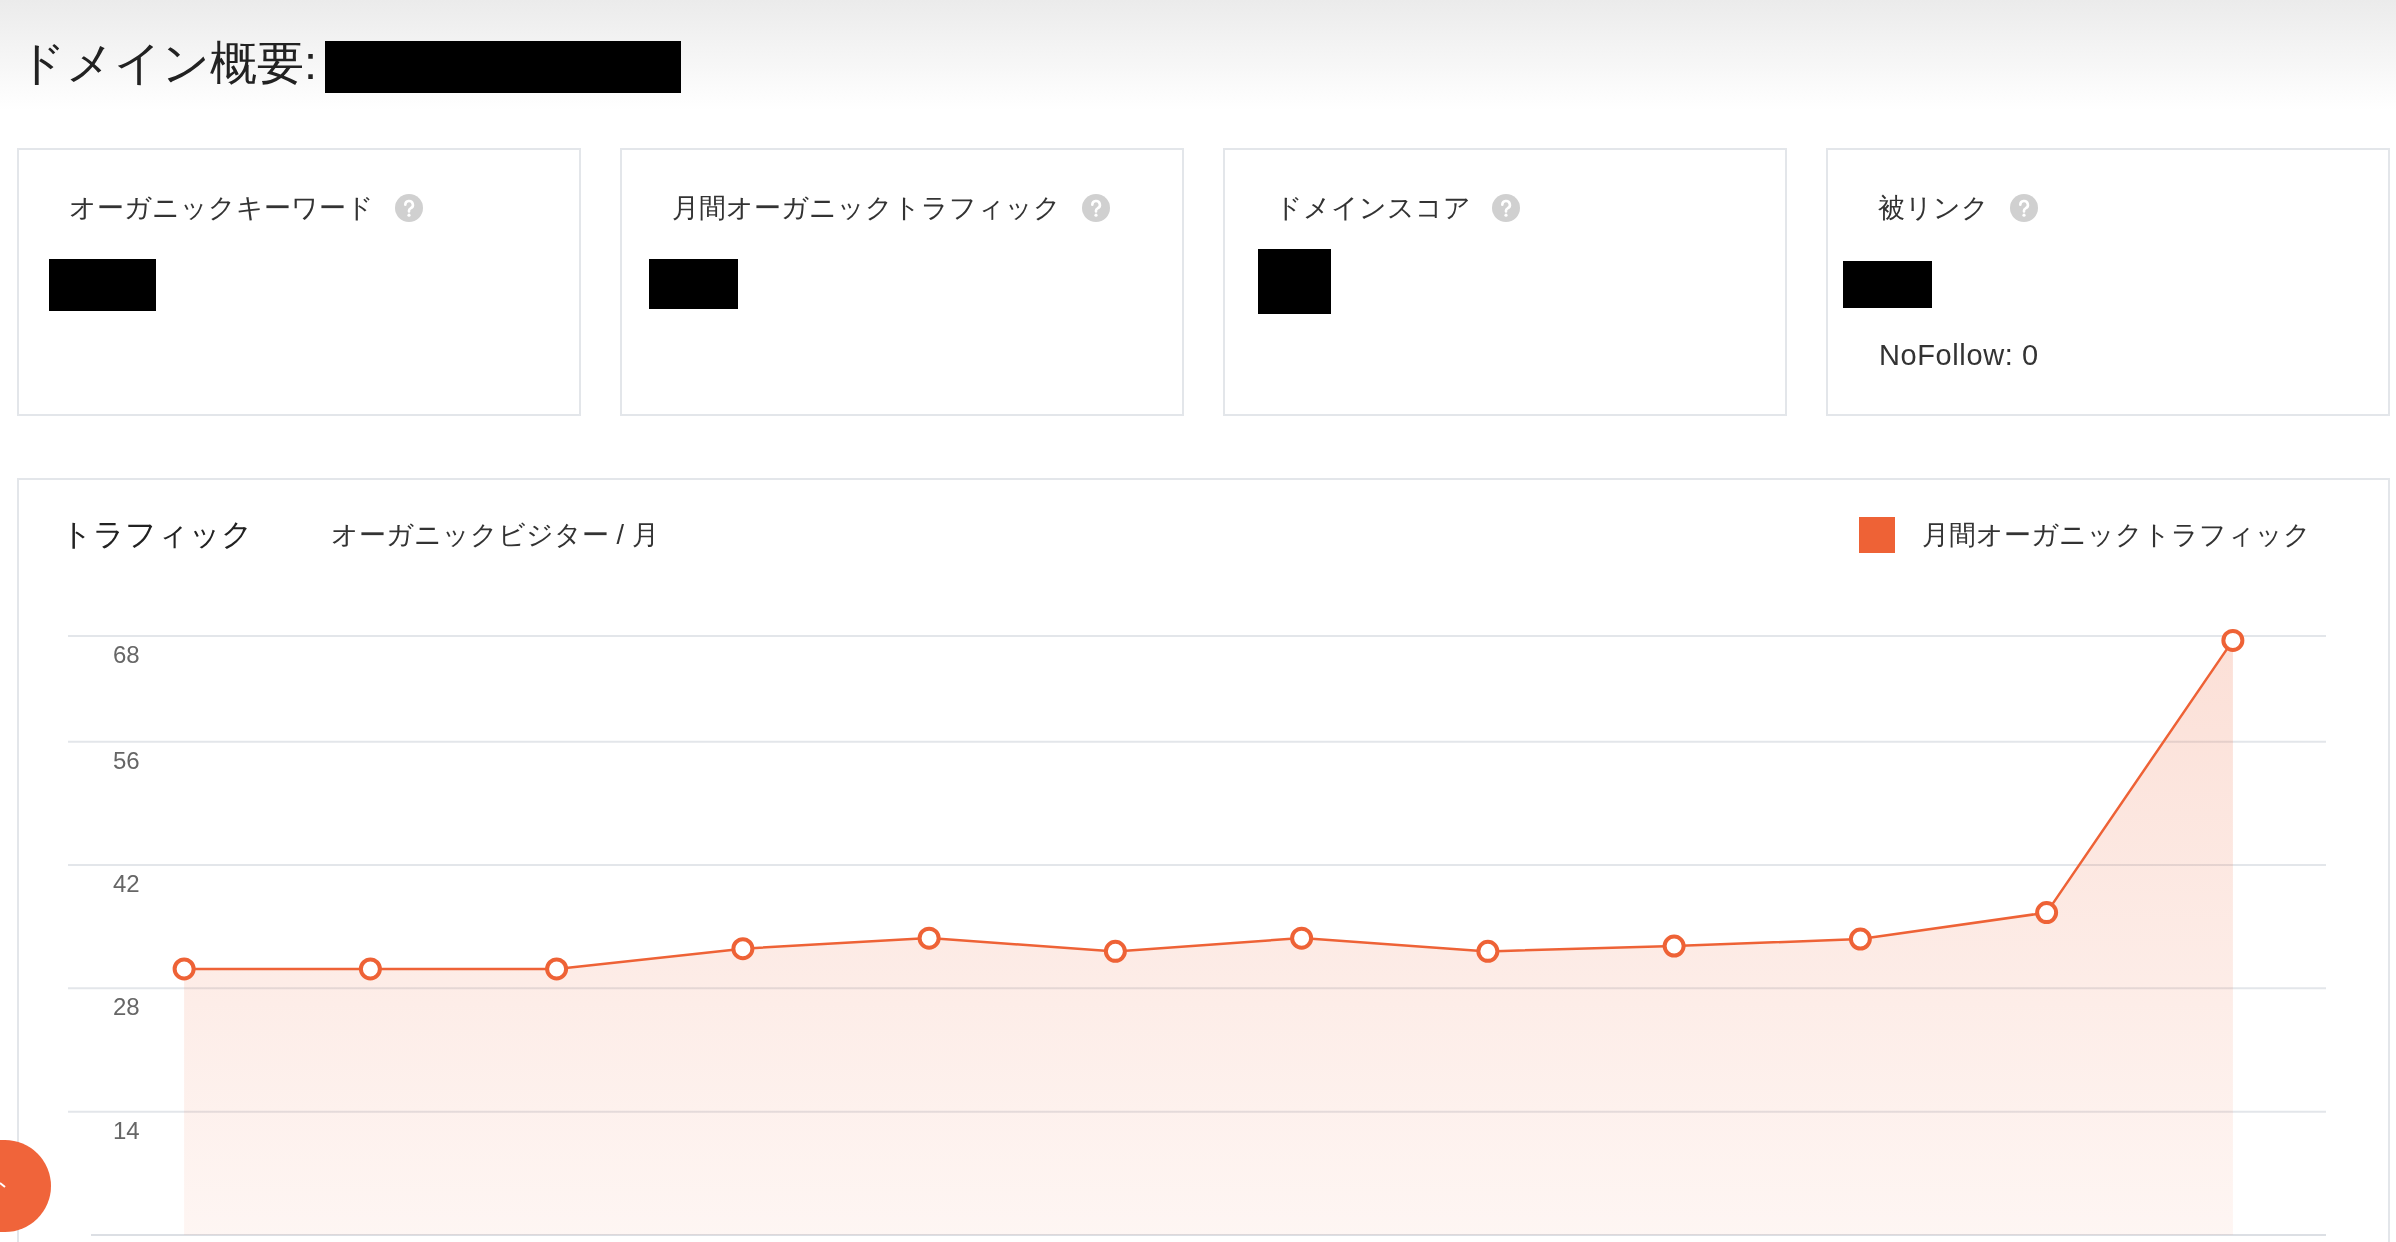 The width and height of the screenshot is (2396, 1242). What do you see at coordinates (3, 1186) in the screenshot?
I see `chevron-icon` at bounding box center [3, 1186].